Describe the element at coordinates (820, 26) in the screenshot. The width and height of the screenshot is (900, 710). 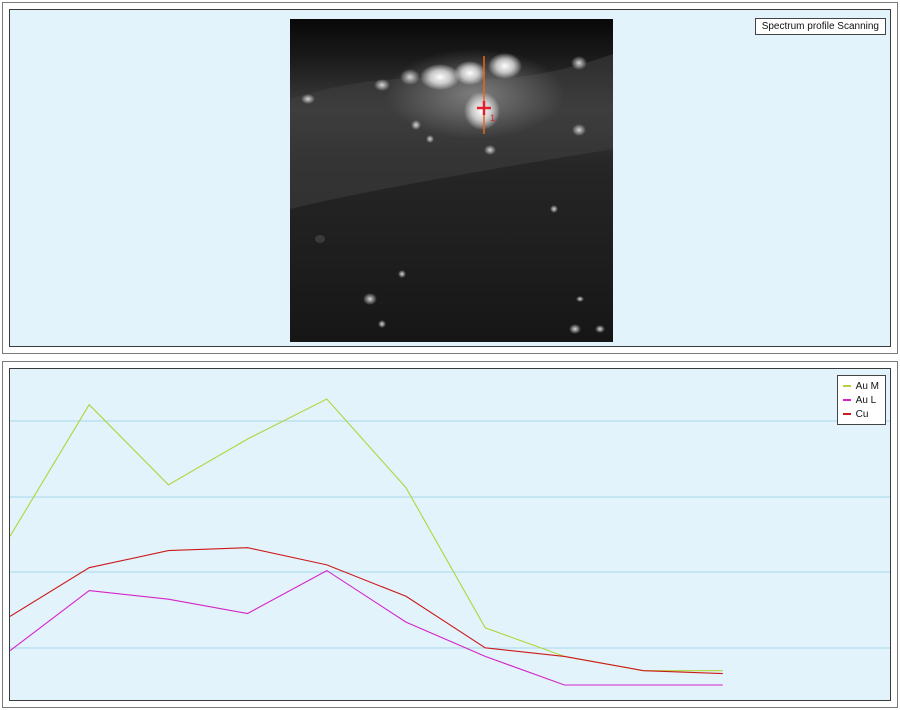
I see `scan-mode-label: Spectrum profile Scanning` at that location.